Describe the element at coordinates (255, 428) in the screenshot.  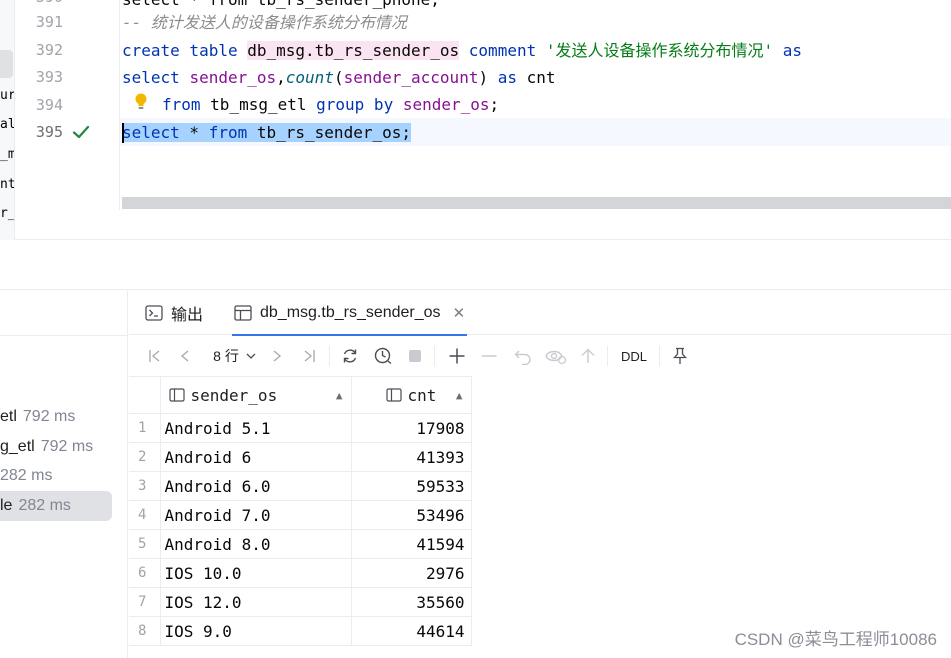
I see `cell-sender-os: Android 5.1` at that location.